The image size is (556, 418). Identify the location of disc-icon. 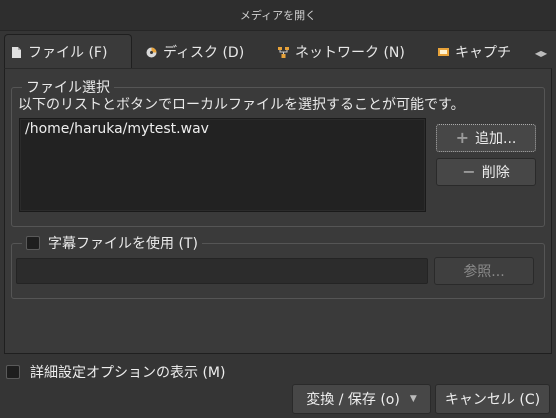
(151, 52).